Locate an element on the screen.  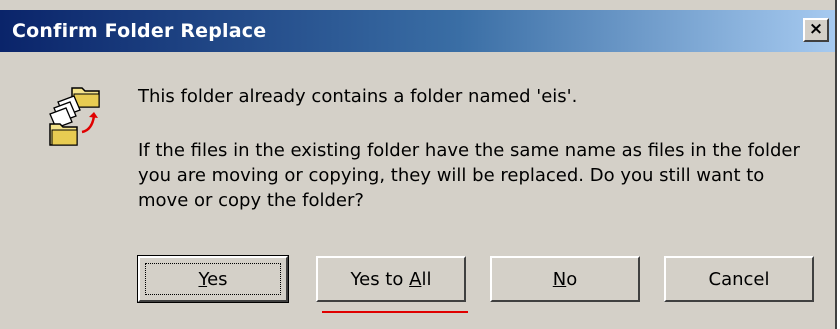
dialog-title: Confirm Folder Replace is located at coordinates (139, 31).